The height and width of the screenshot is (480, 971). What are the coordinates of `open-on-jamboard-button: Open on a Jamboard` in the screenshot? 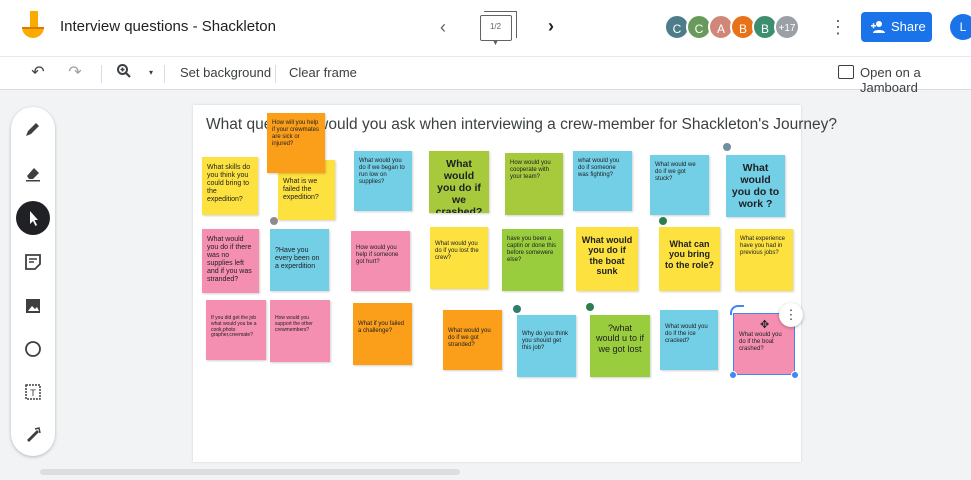 It's located at (904, 80).